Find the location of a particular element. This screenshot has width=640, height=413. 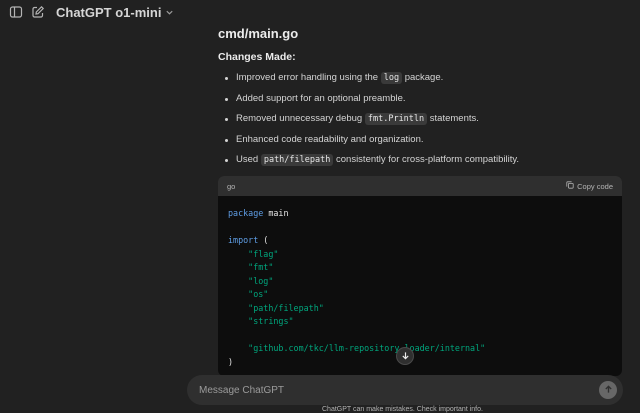

code-text: ( is located at coordinates (263, 240).